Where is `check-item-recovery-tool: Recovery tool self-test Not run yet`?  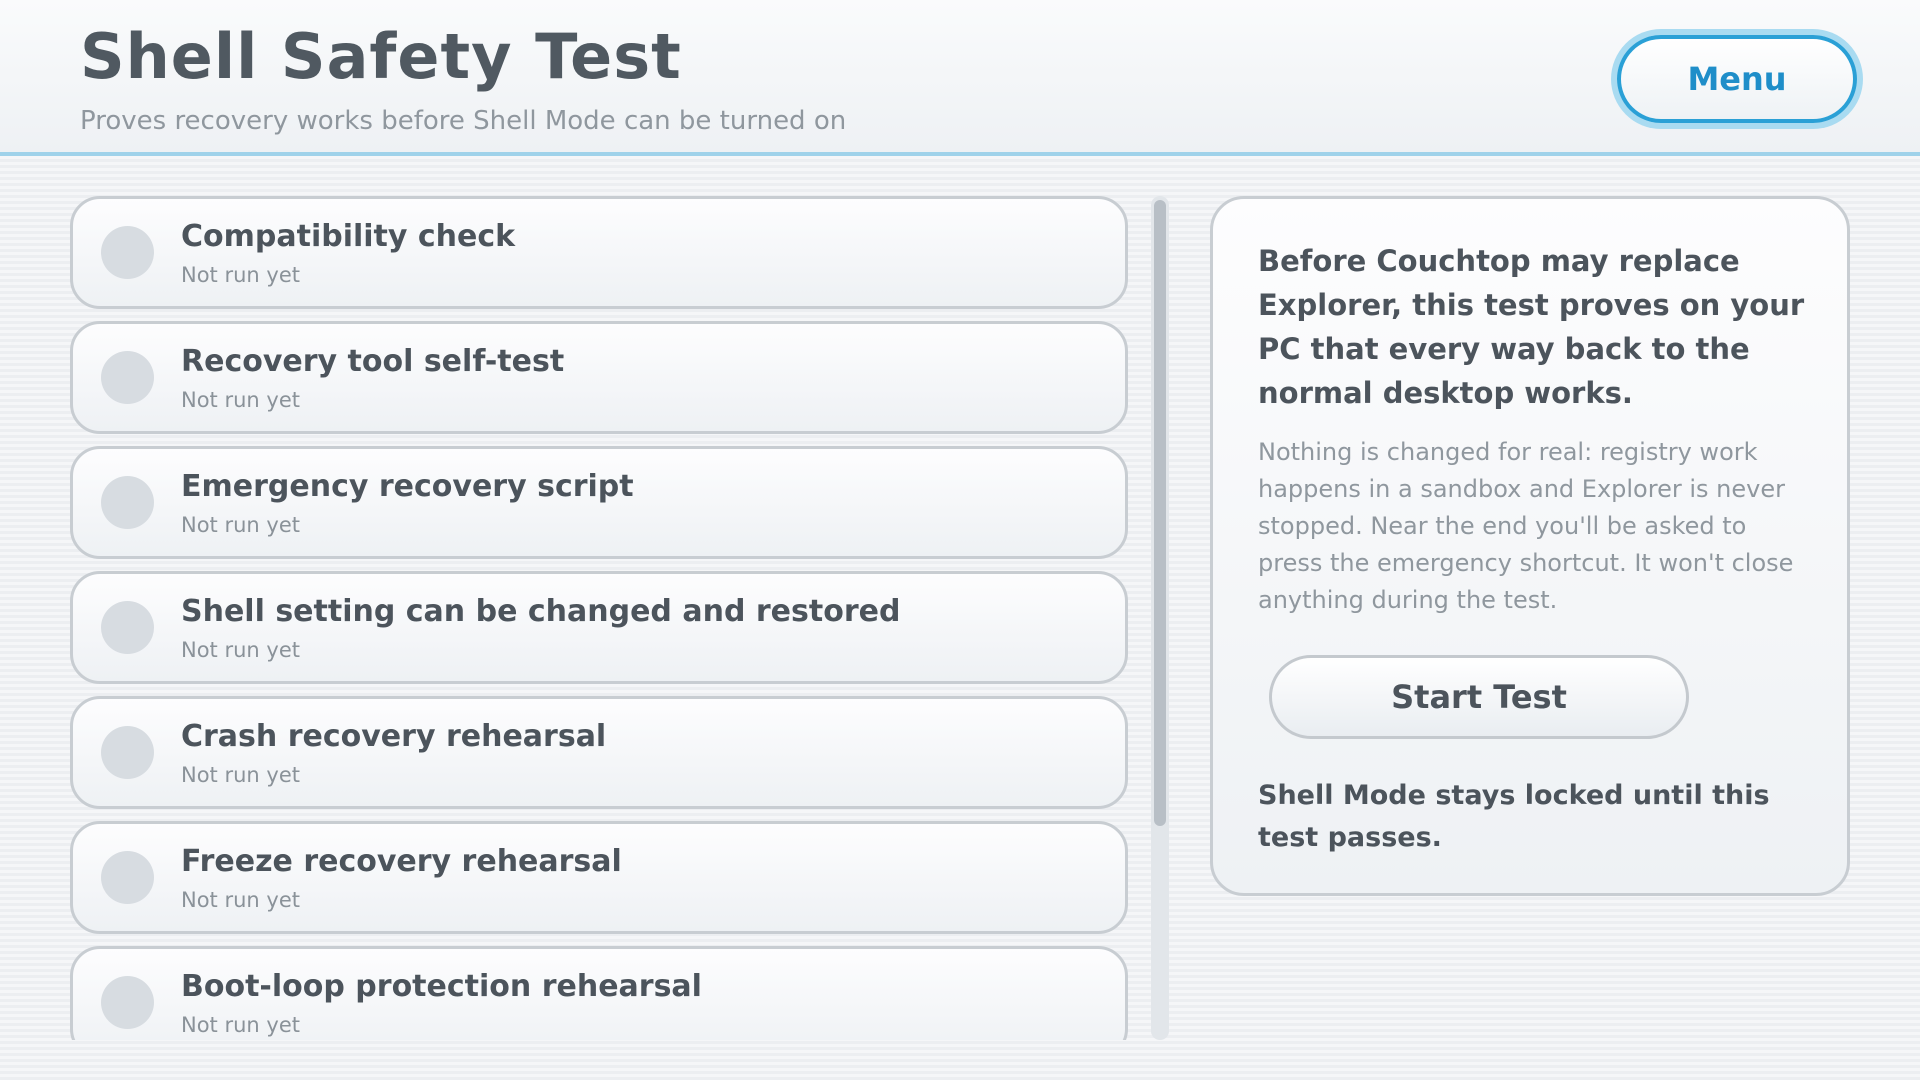
check-item-recovery-tool: Recovery tool self-test Not run yet is located at coordinates (599, 377).